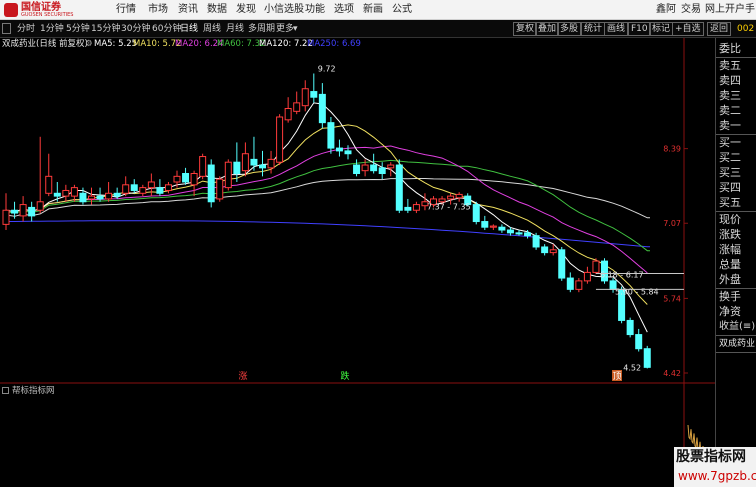 This screenshot has height=487, width=756. I want to click on tab-intraday: 分时, so click(26, 29).